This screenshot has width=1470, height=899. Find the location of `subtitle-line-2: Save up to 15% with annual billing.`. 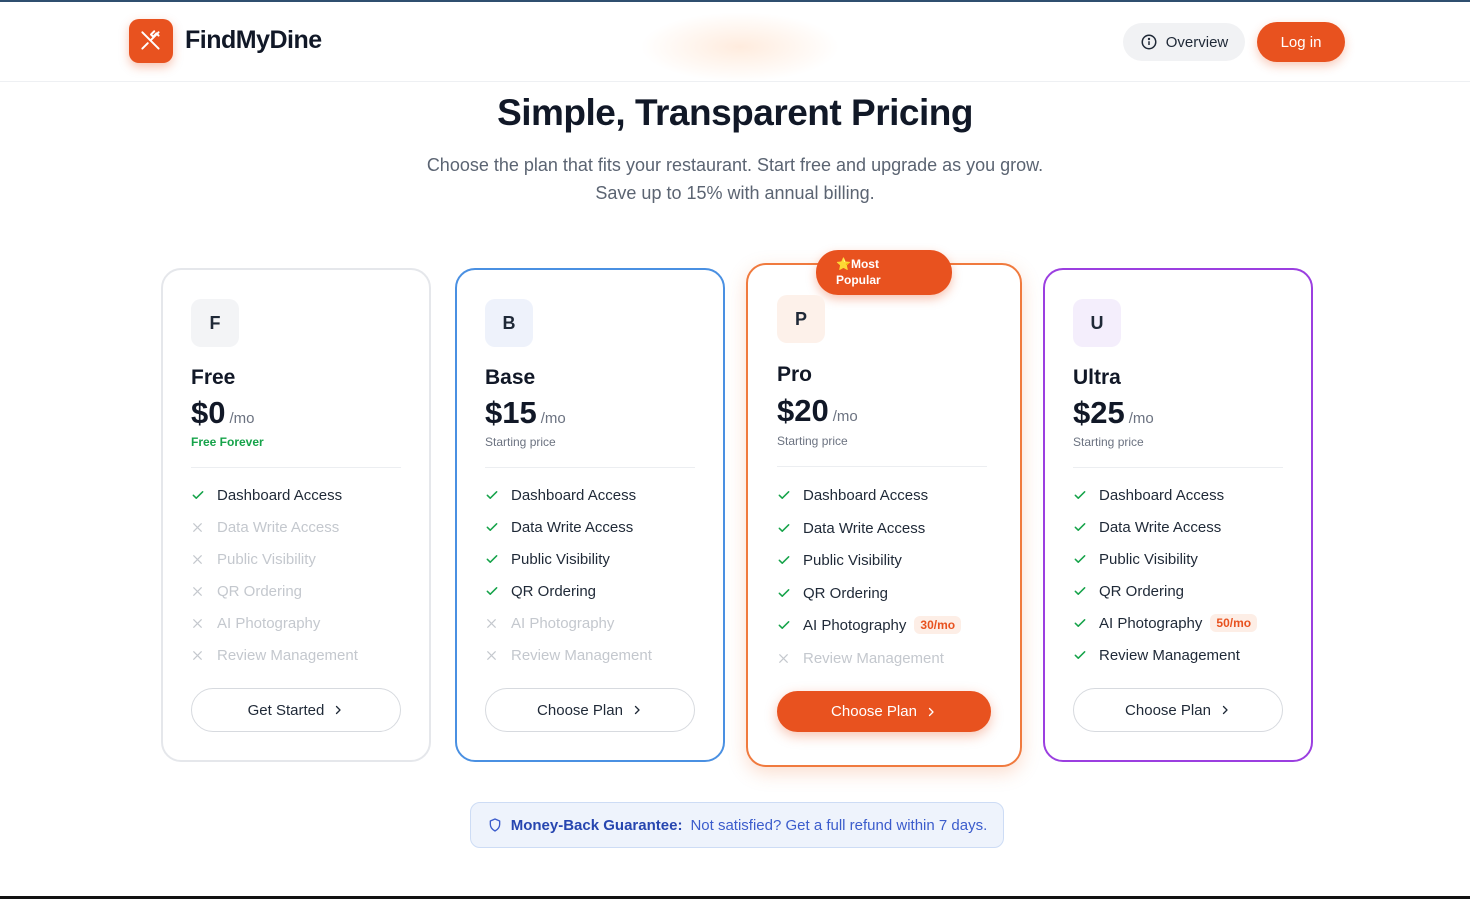

subtitle-line-2: Save up to 15% with annual billing. is located at coordinates (735, 193).